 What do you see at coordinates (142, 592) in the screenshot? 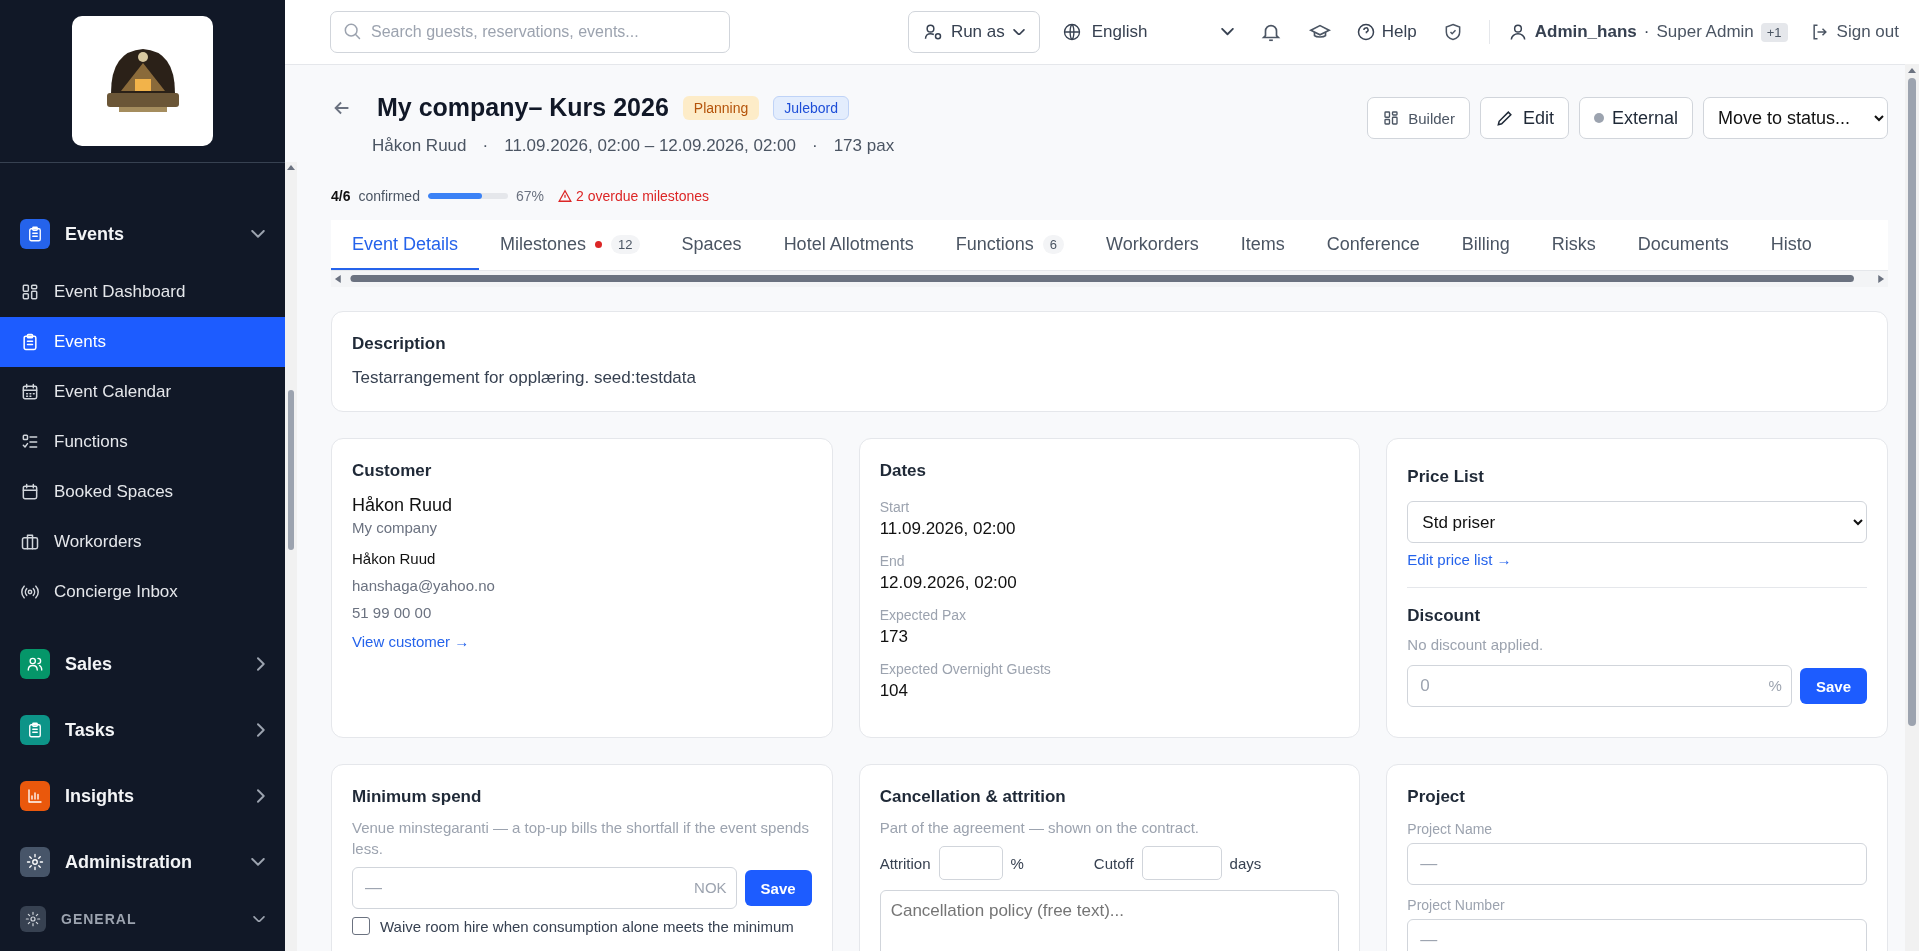
I see `nav-item: Concierge Inbox` at bounding box center [142, 592].